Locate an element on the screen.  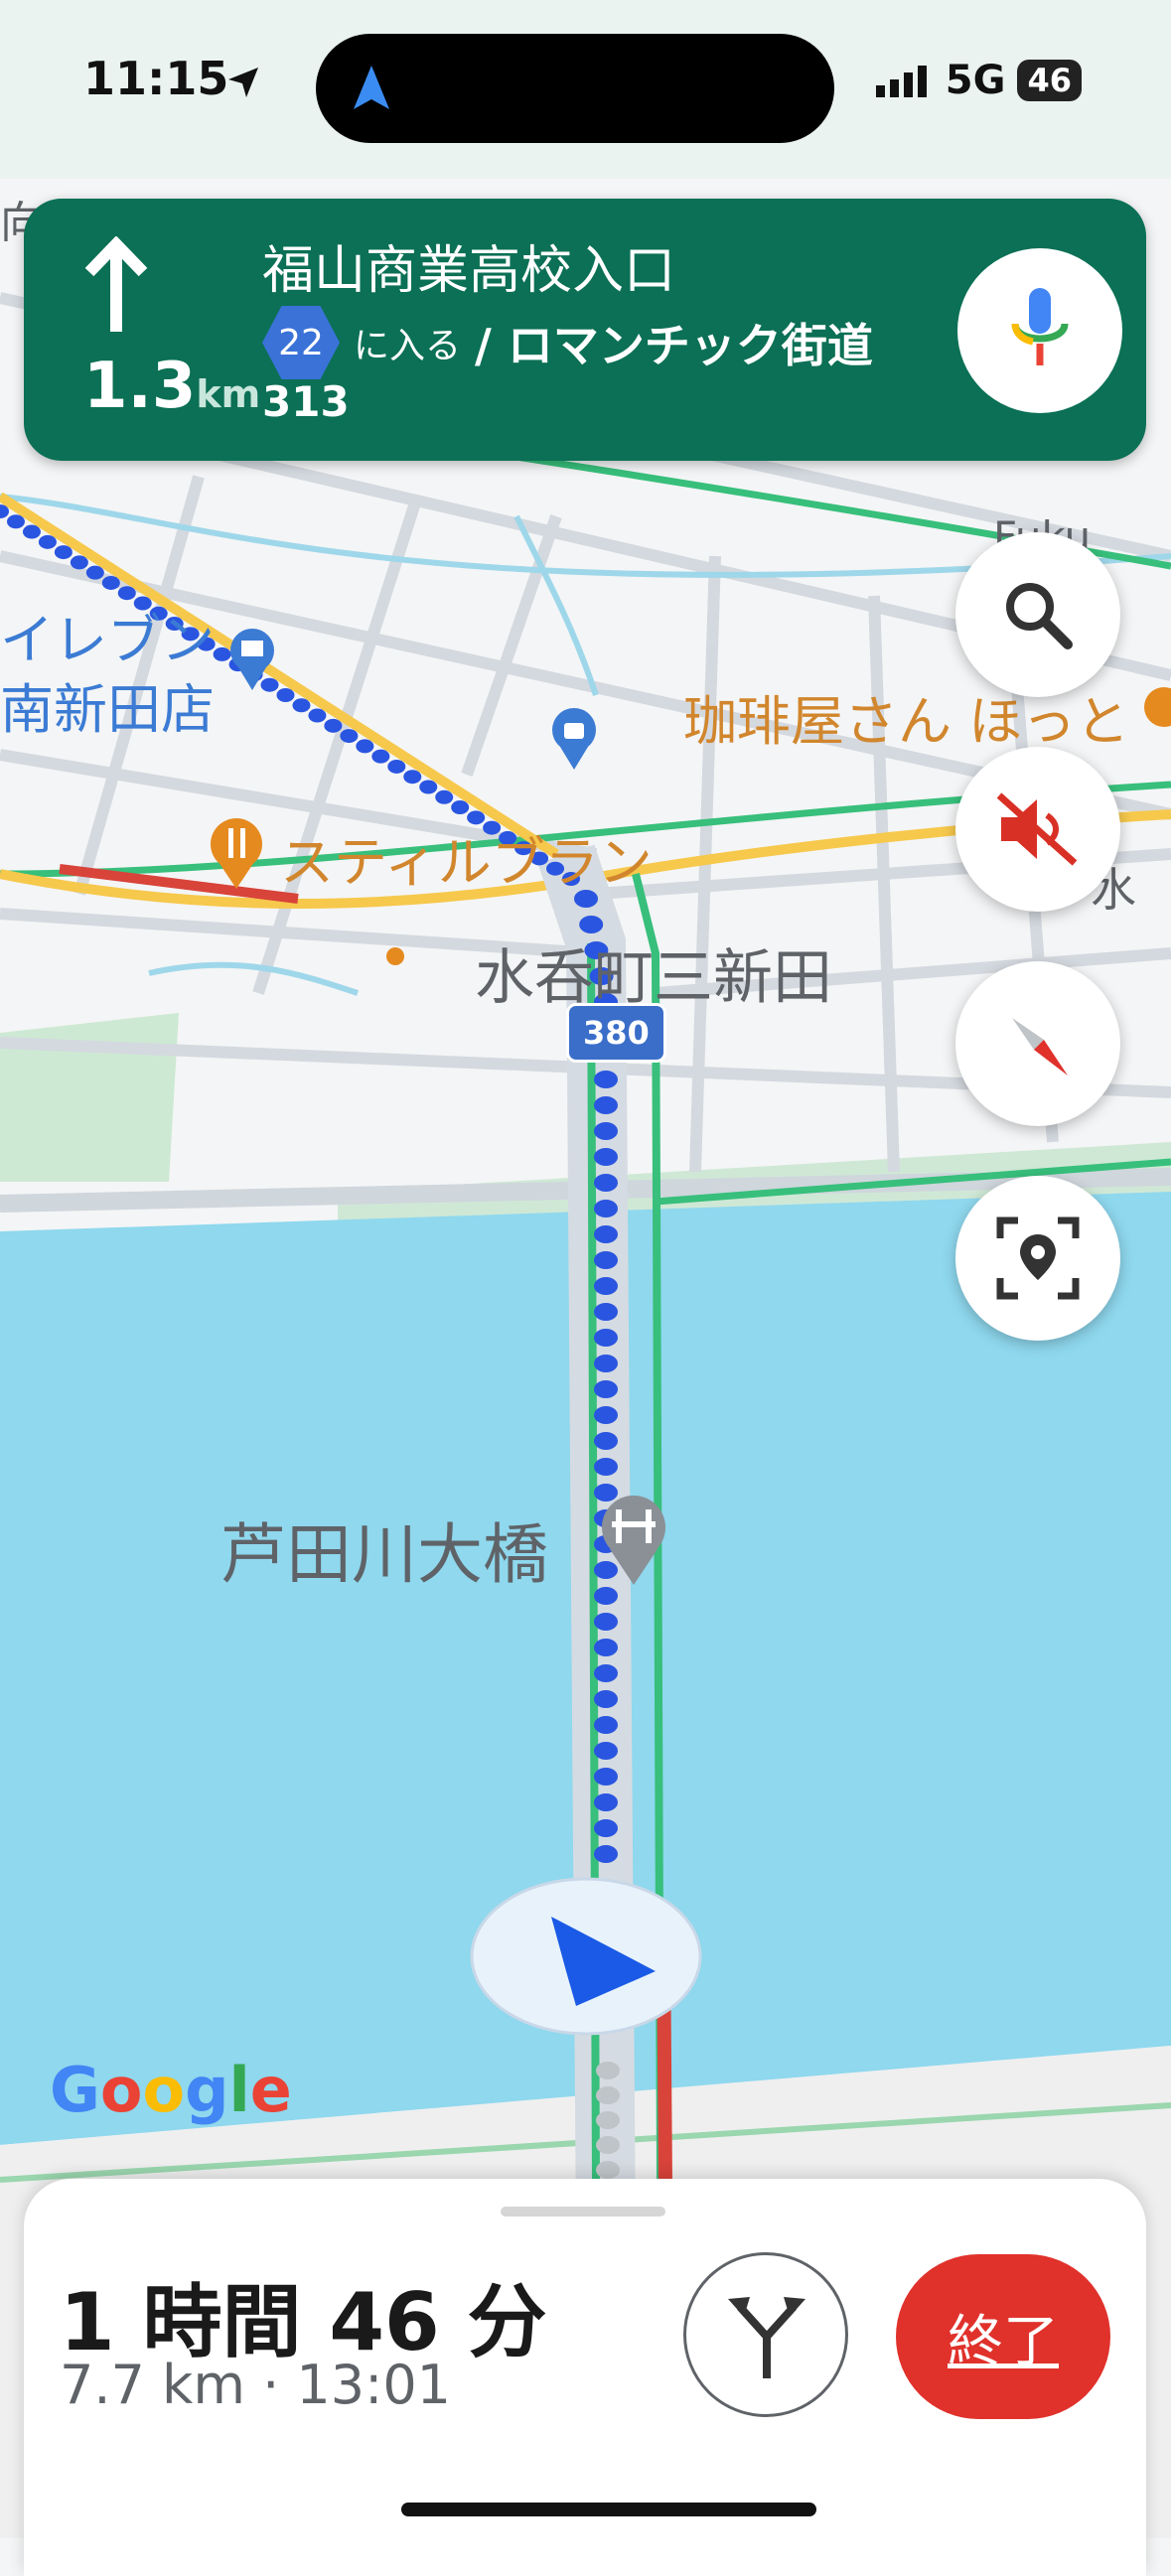
map-label-restaurant: スティルブラン is located at coordinates (466, 857).